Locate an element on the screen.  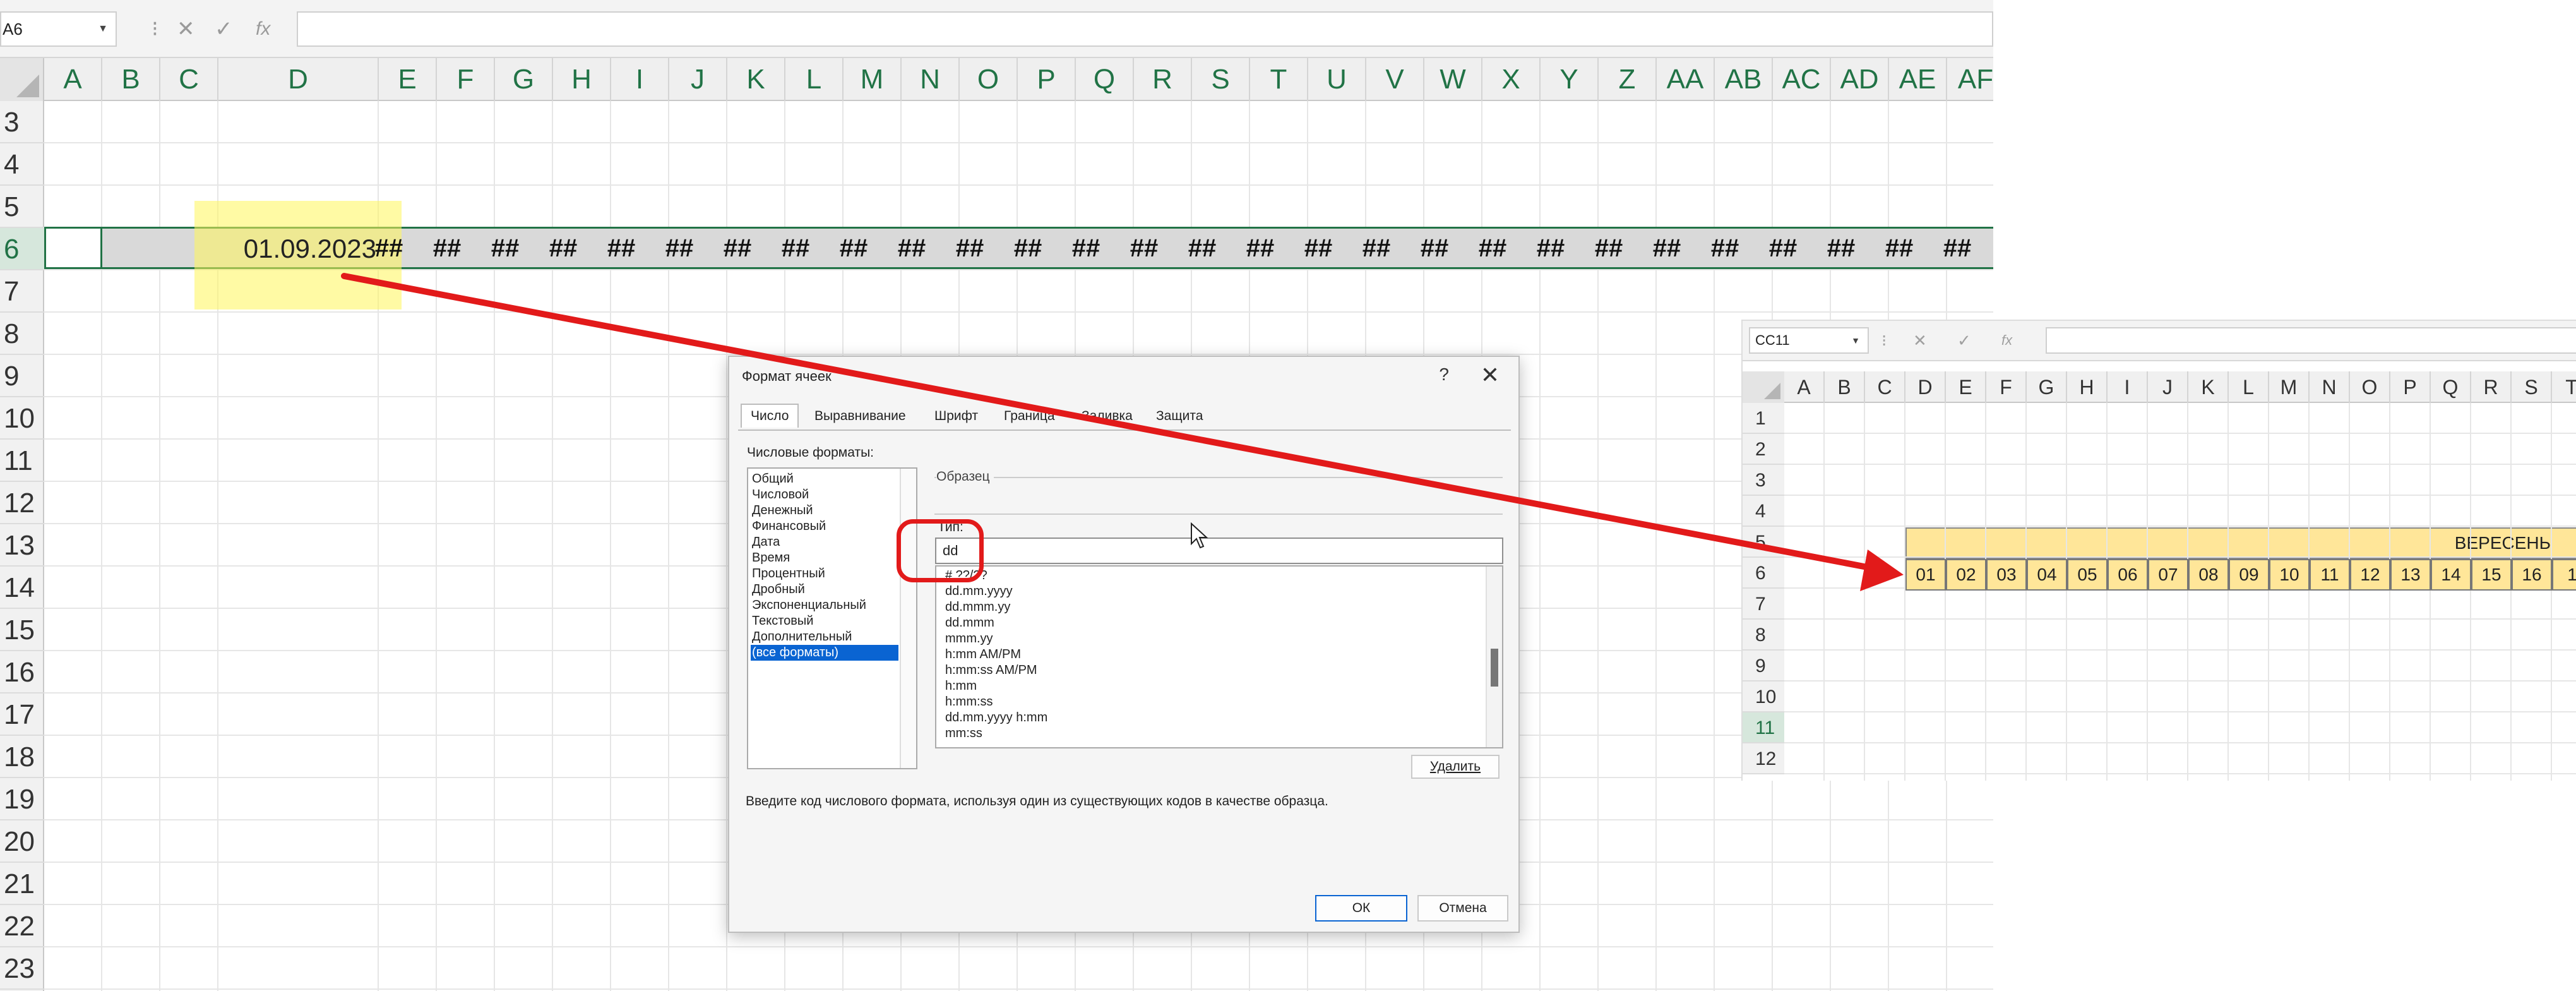
column-header-ad: AD is located at coordinates (1860, 79).